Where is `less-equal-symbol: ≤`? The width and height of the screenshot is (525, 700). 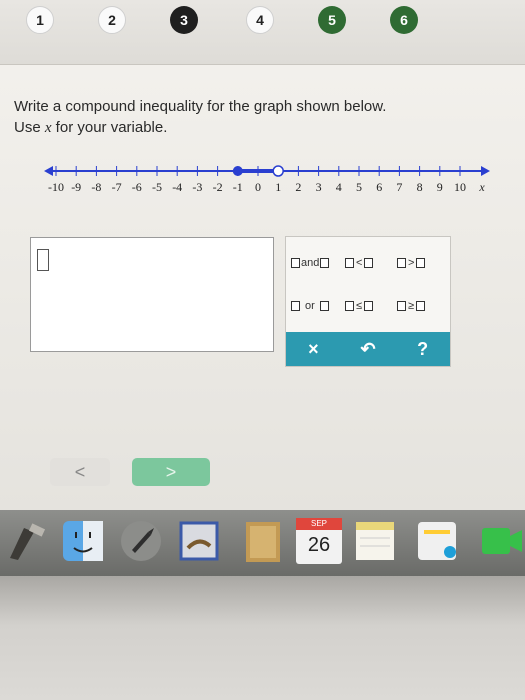 less-equal-symbol: ≤ is located at coordinates (359, 306).